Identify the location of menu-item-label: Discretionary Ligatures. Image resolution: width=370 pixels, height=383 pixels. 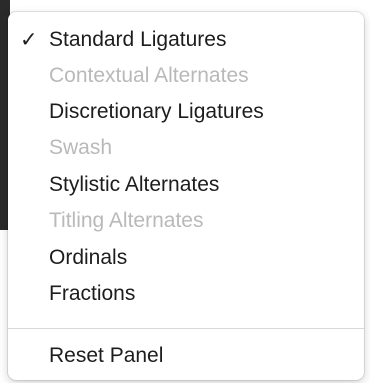
(156, 111).